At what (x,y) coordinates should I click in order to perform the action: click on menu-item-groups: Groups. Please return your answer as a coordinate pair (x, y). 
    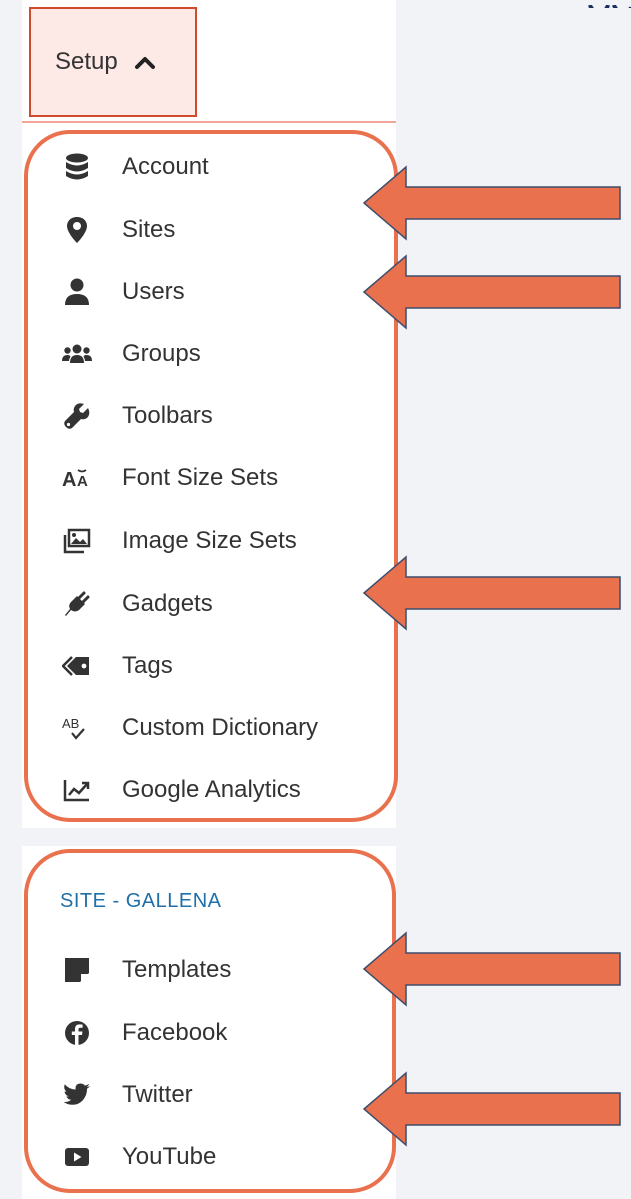
    Looking at the image, I should click on (131, 354).